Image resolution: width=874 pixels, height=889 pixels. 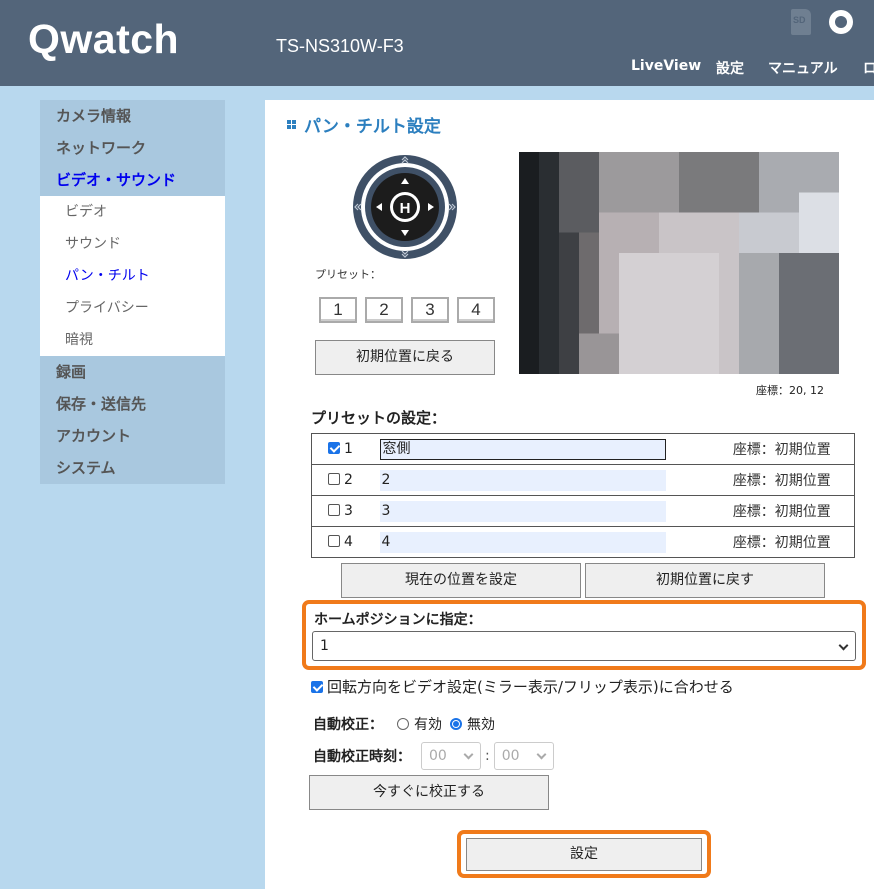 I want to click on preset-button-3: 3, so click(x=430, y=310).